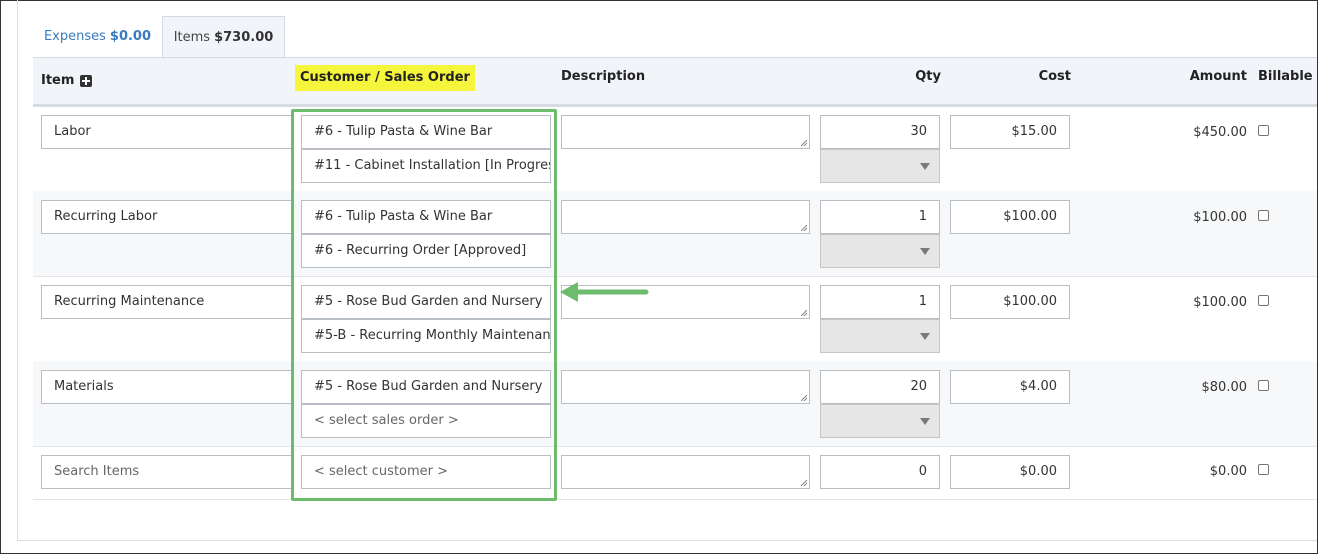 The height and width of the screenshot is (554, 1318). I want to click on column-header-cost: Cost, so click(1054, 76).